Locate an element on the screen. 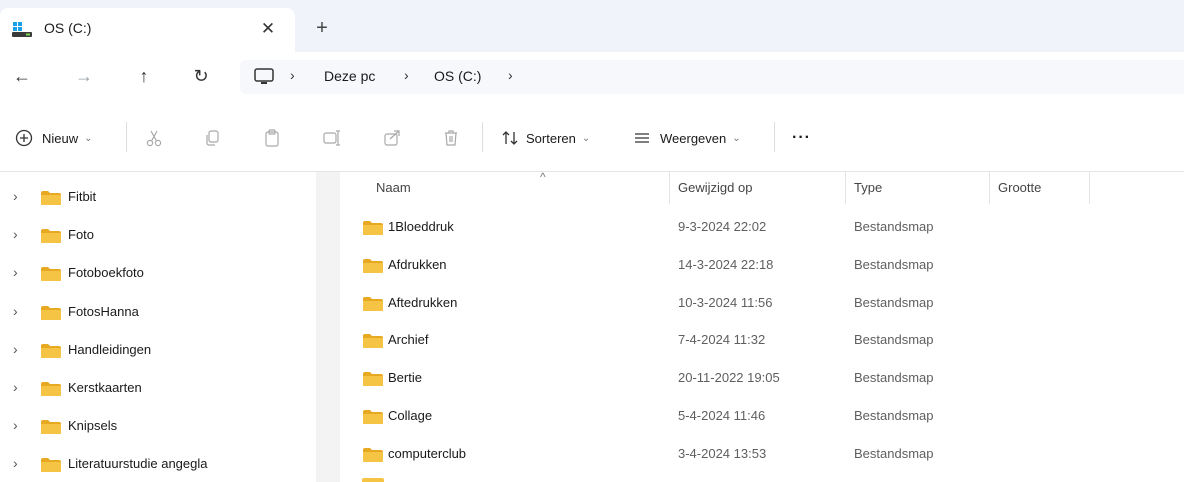 The image size is (1184, 482). view-button: Weergeven ⌄ is located at coordinates (686, 138).